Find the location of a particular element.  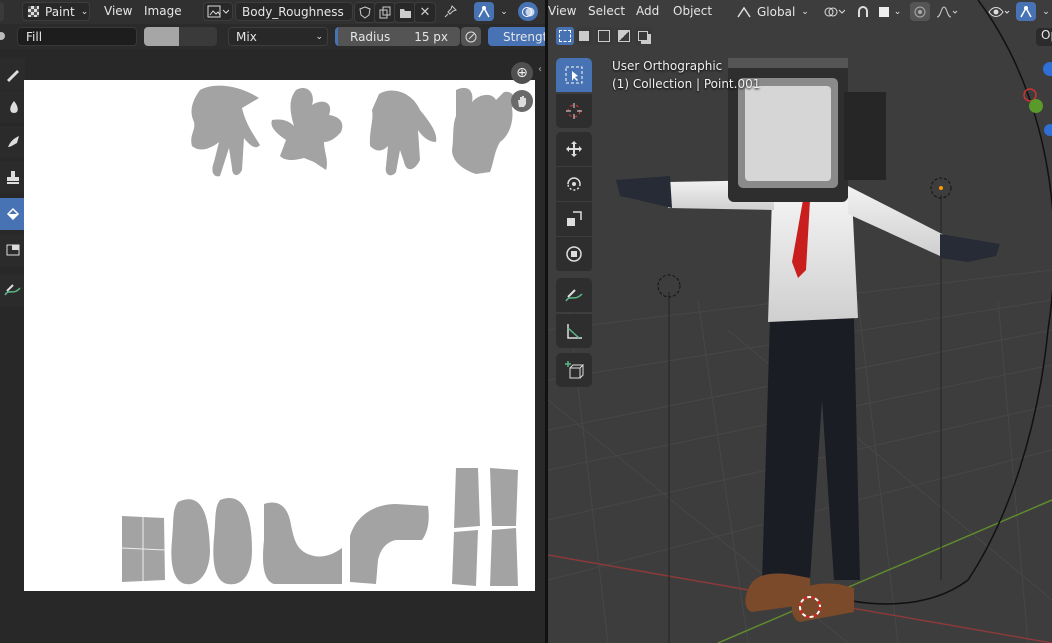

color-swatch is located at coordinates (161, 36).